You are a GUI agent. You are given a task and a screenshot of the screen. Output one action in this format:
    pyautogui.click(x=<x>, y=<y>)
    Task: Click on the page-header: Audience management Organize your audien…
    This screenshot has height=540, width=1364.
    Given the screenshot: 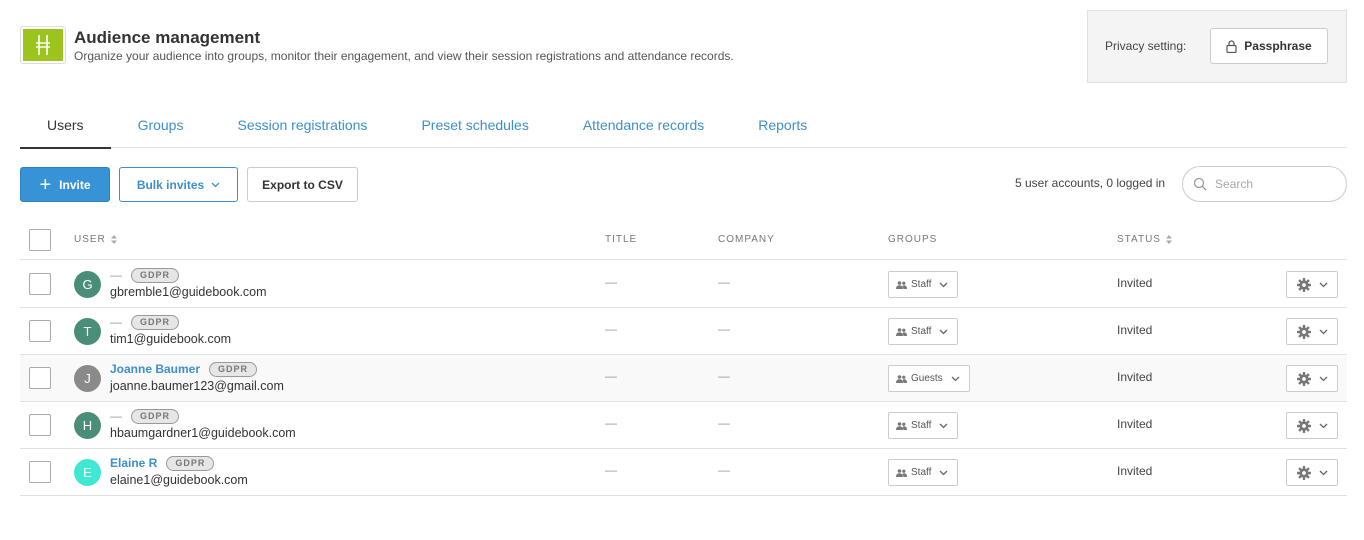 What is the action you would take?
    pyautogui.click(x=377, y=45)
    